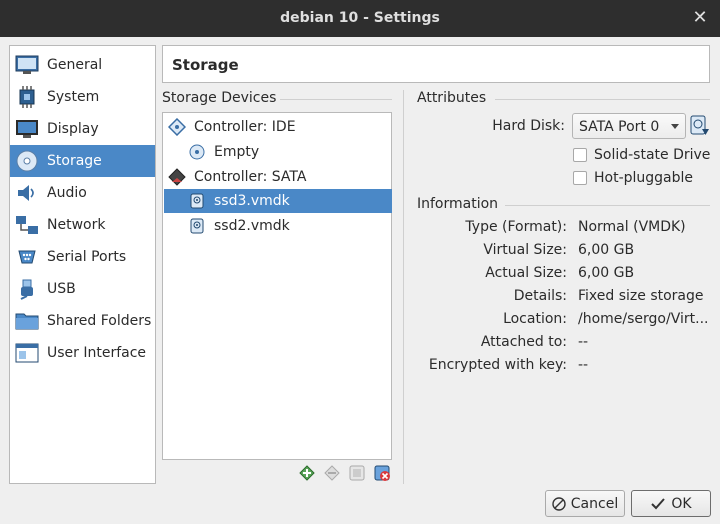 This screenshot has width=720, height=524. I want to click on tree-row-ssd2: ssd2.vmdk, so click(278, 226).